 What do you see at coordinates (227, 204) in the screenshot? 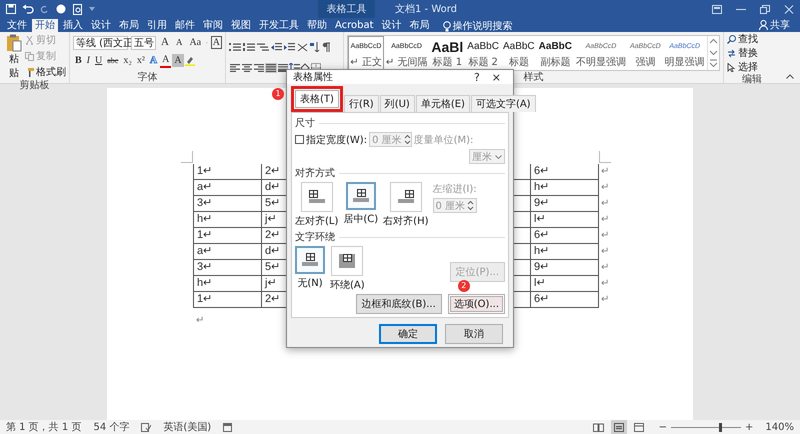
I see `table-cell: 3↵` at bounding box center [227, 204].